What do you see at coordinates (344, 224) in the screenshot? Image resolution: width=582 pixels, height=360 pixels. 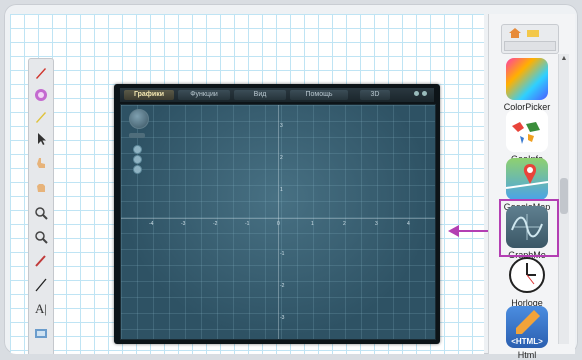 I see `x-tick: 2` at bounding box center [344, 224].